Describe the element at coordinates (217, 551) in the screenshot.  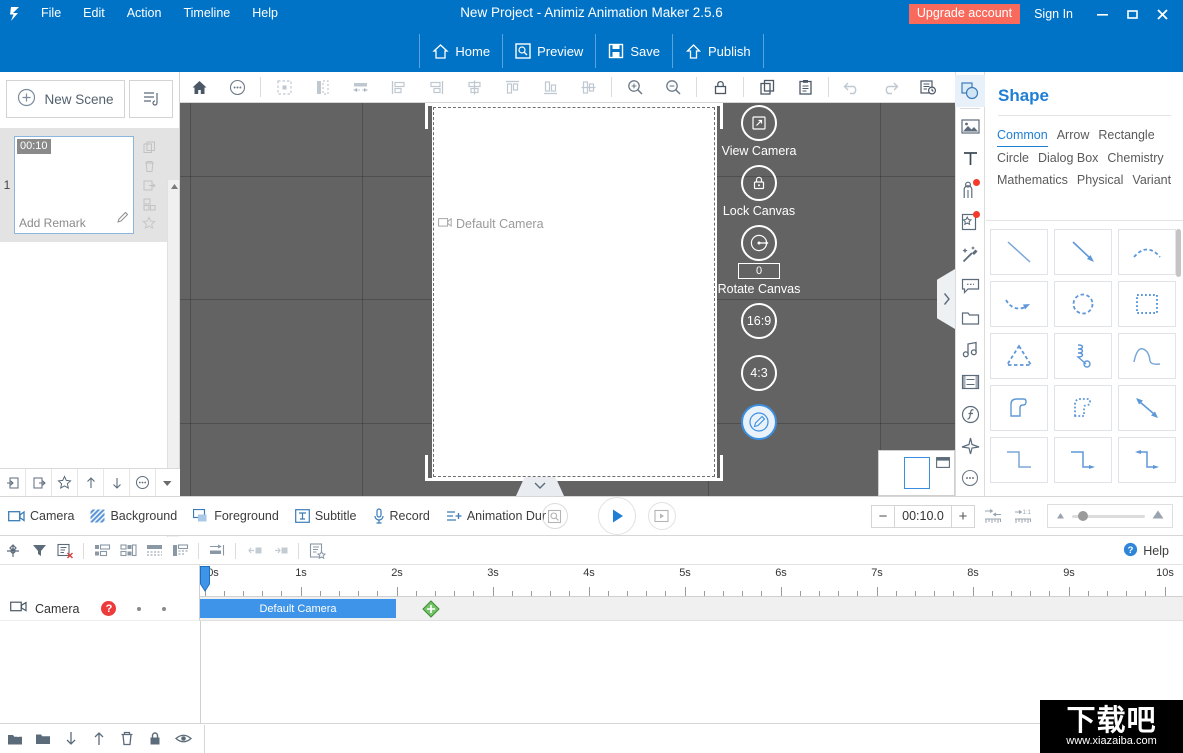
I see `adjust-icon` at that location.